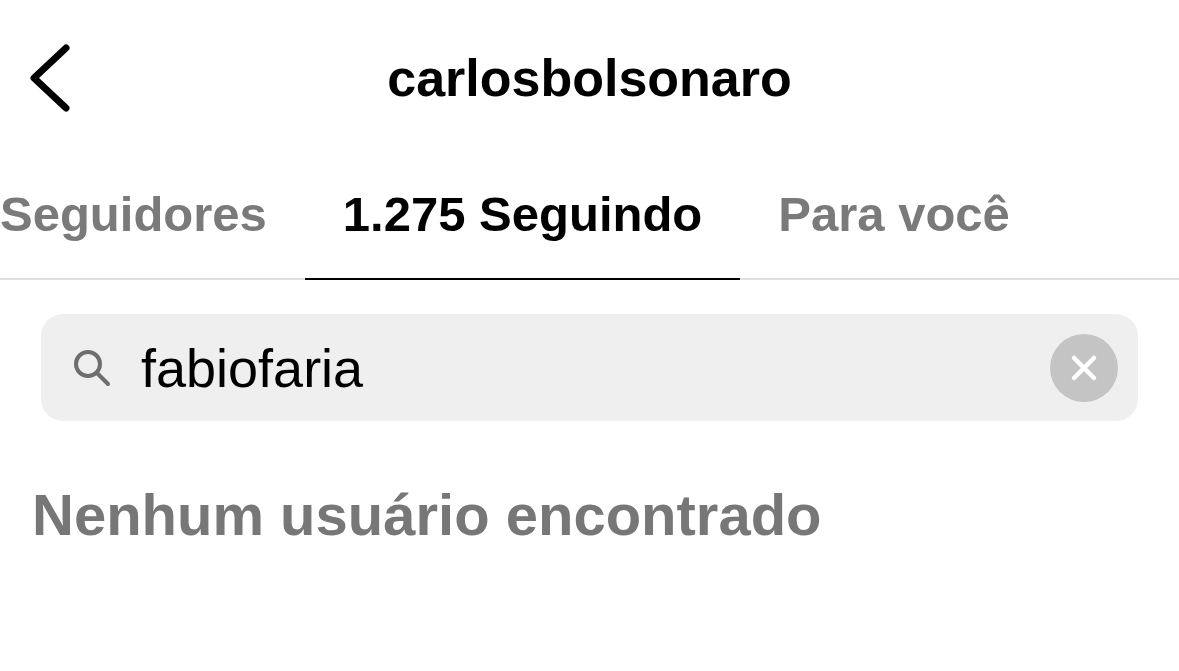 Image resolution: width=1179 pixels, height=671 pixels. I want to click on empty-message: Nenhum usuário encontrado, so click(427, 514).